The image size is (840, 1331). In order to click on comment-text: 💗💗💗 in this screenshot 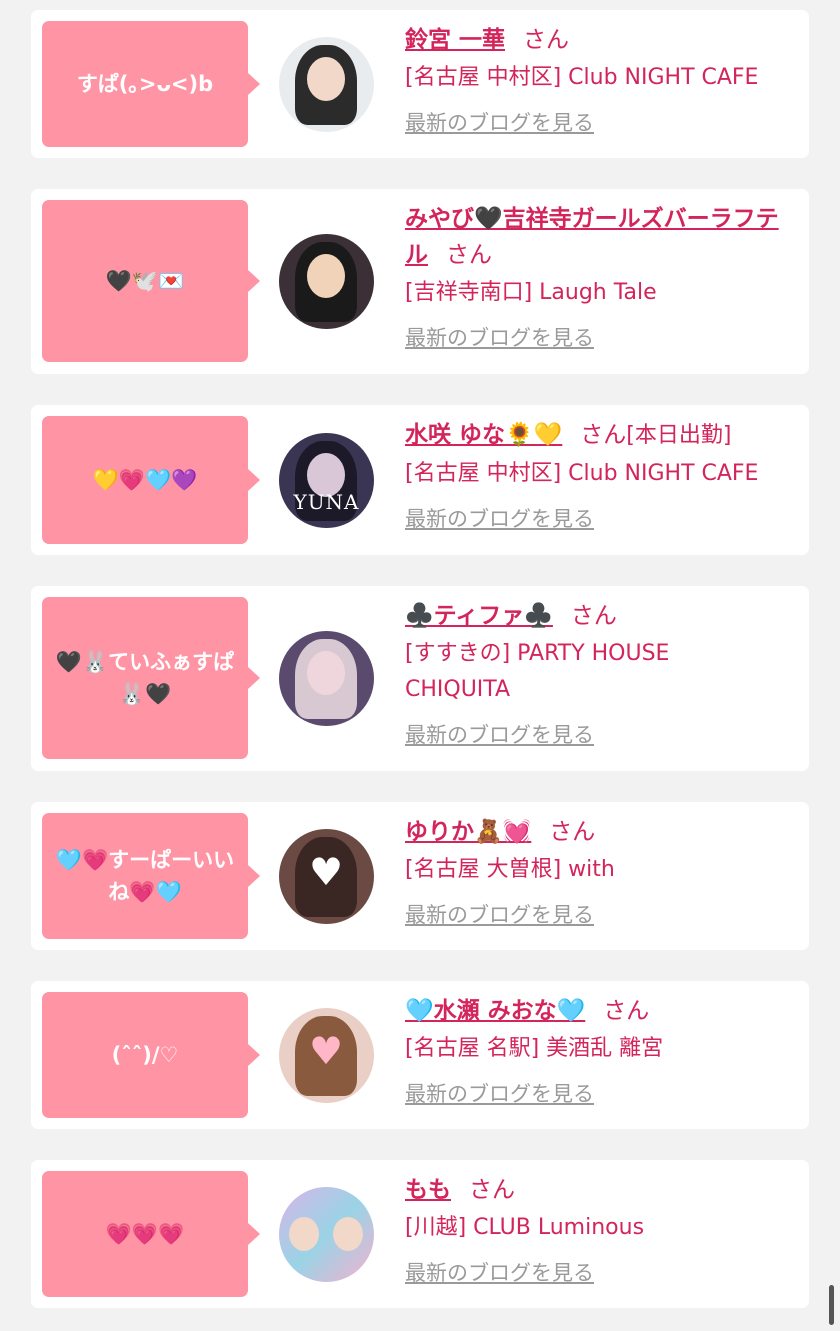, I will do `click(145, 1234)`.